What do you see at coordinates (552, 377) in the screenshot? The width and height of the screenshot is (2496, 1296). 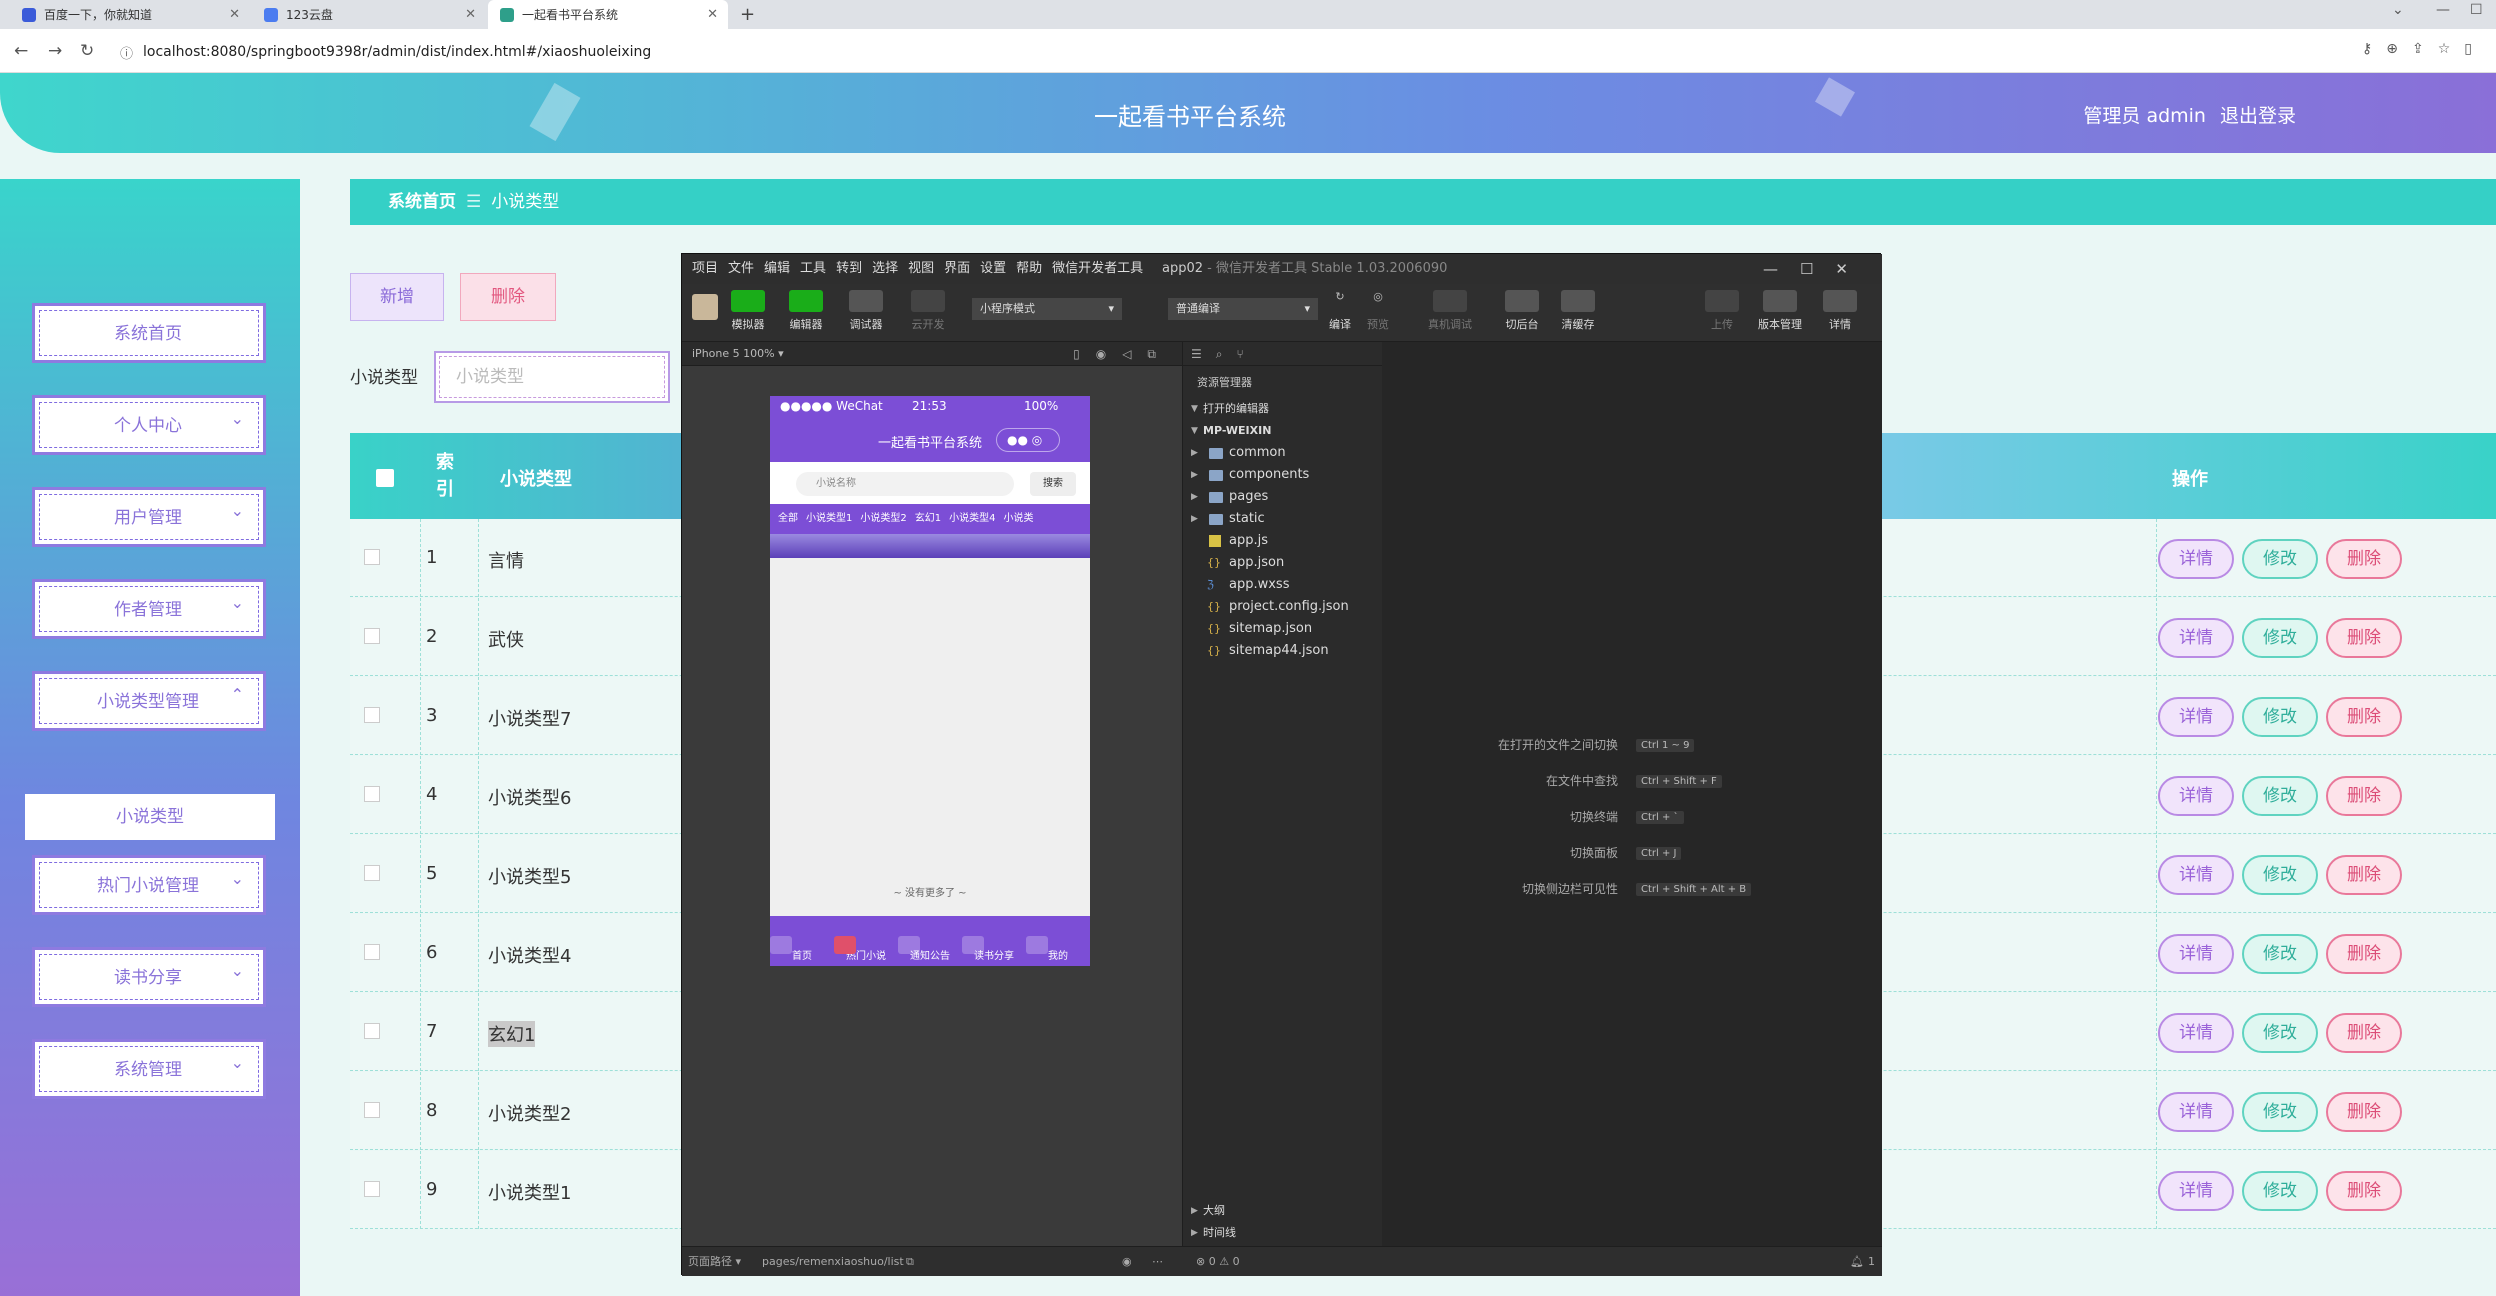 I see `search-input: 小说类型` at bounding box center [552, 377].